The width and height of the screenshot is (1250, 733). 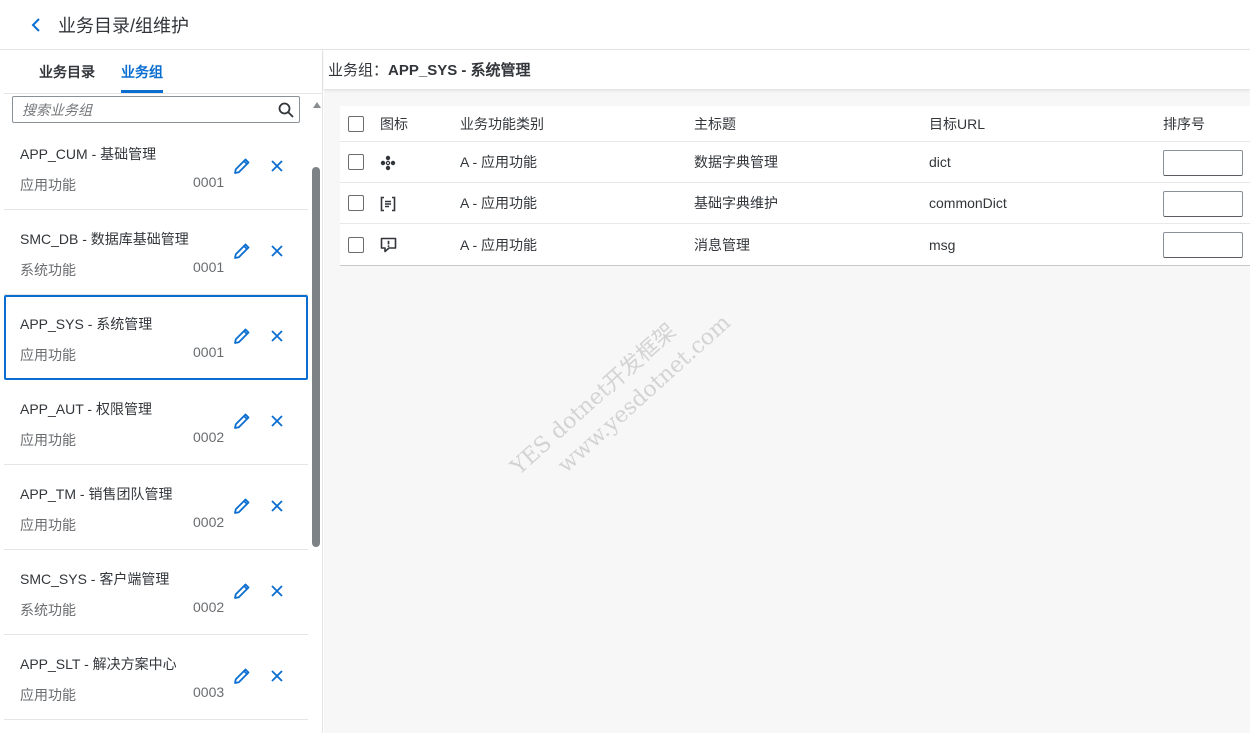 I want to click on table-row: A - 应用功能 消息管理 msg, so click(x=795, y=244).